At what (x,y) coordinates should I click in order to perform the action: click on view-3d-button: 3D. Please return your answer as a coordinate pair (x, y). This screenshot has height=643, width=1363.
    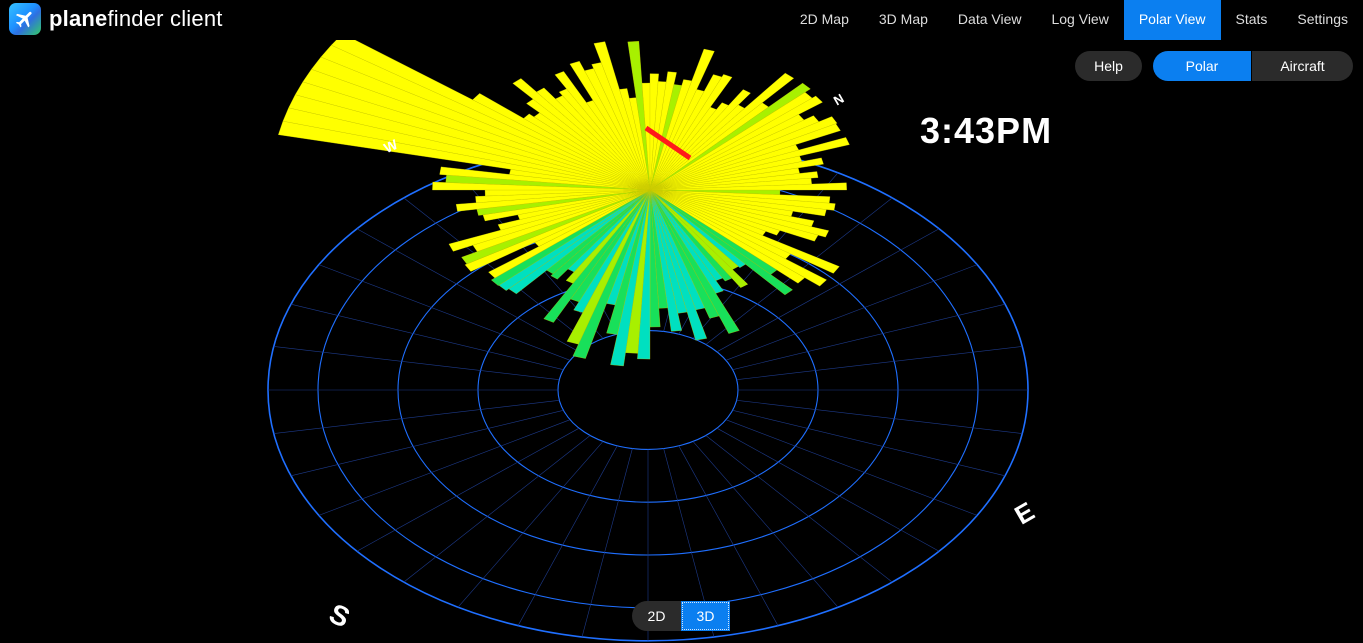
    Looking at the image, I should click on (705, 616).